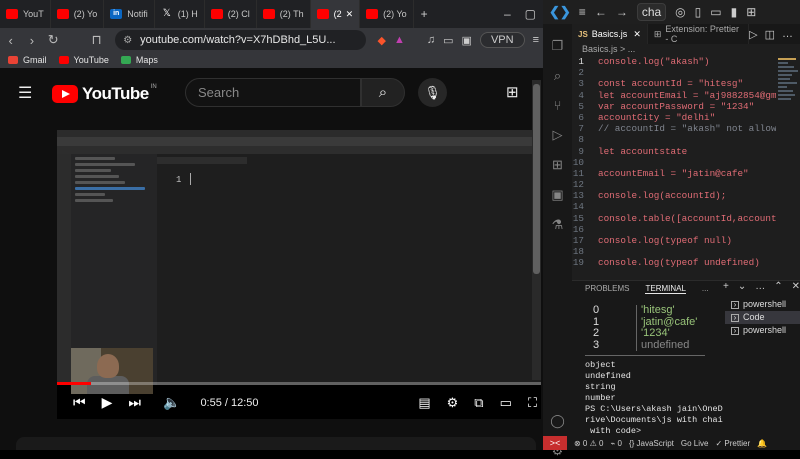 The width and height of the screenshot is (800, 459). What do you see at coordinates (273, 92) in the screenshot?
I see `search-input: Search` at bounding box center [273, 92].